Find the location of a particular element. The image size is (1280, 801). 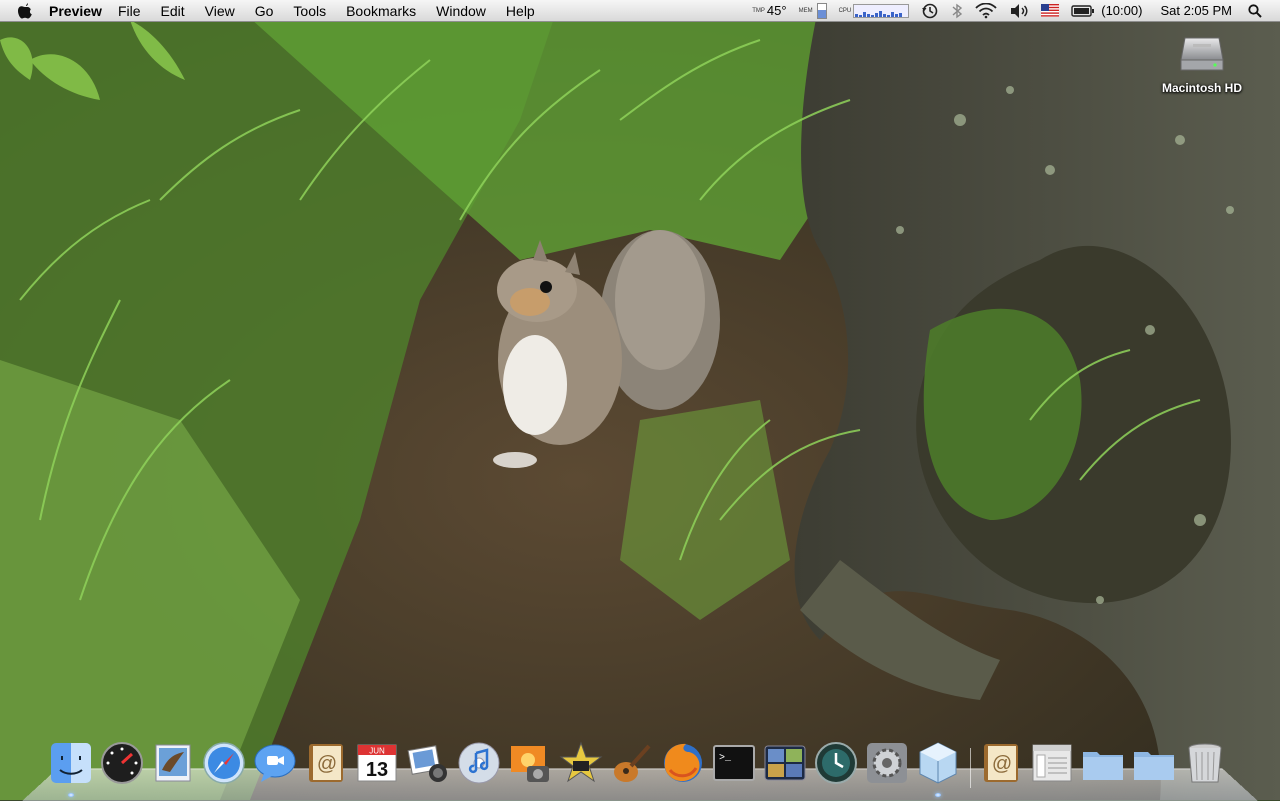

dock-imovie is located at coordinates (581, 763).